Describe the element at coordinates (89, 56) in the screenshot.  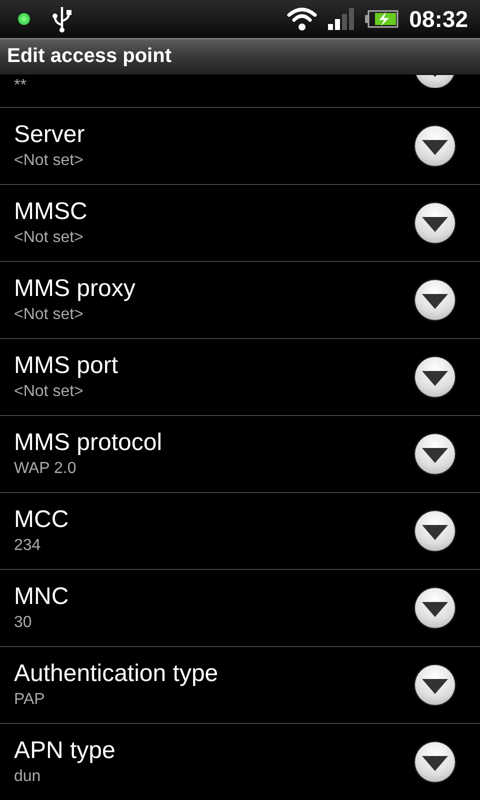
I see `screen-title: Edit access point` at that location.